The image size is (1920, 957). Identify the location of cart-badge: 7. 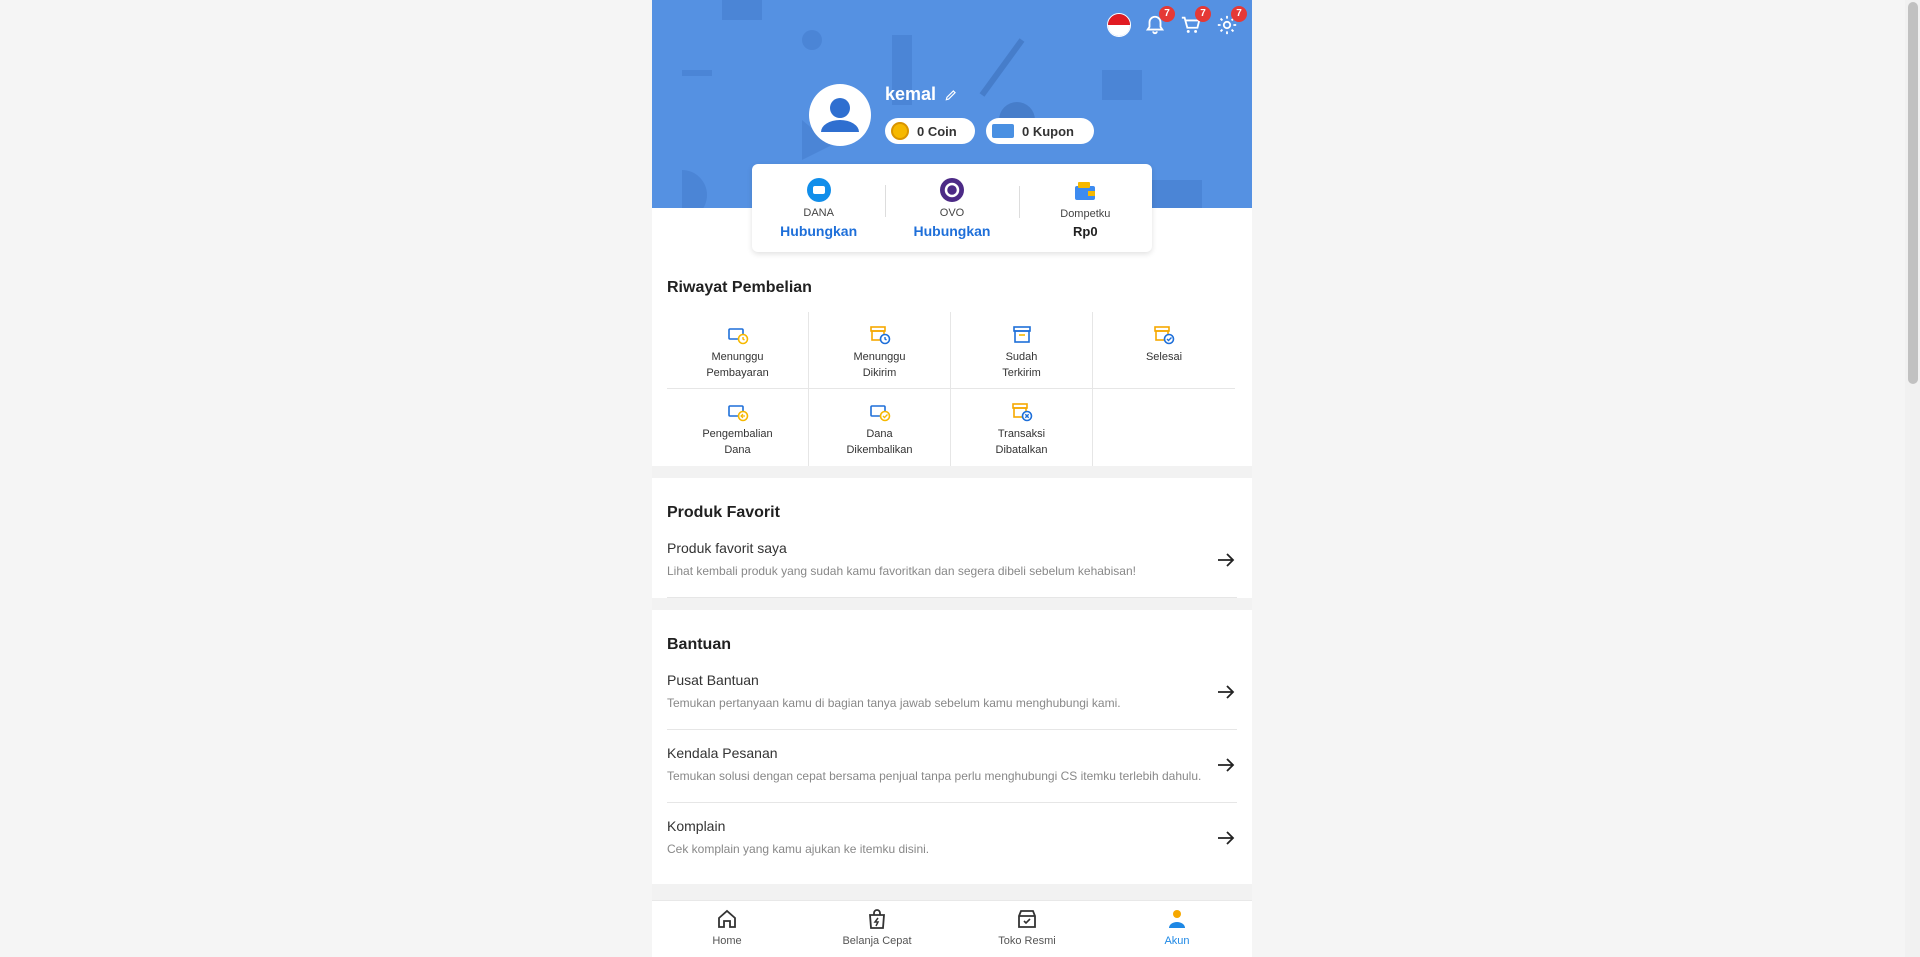
(1203, 14).